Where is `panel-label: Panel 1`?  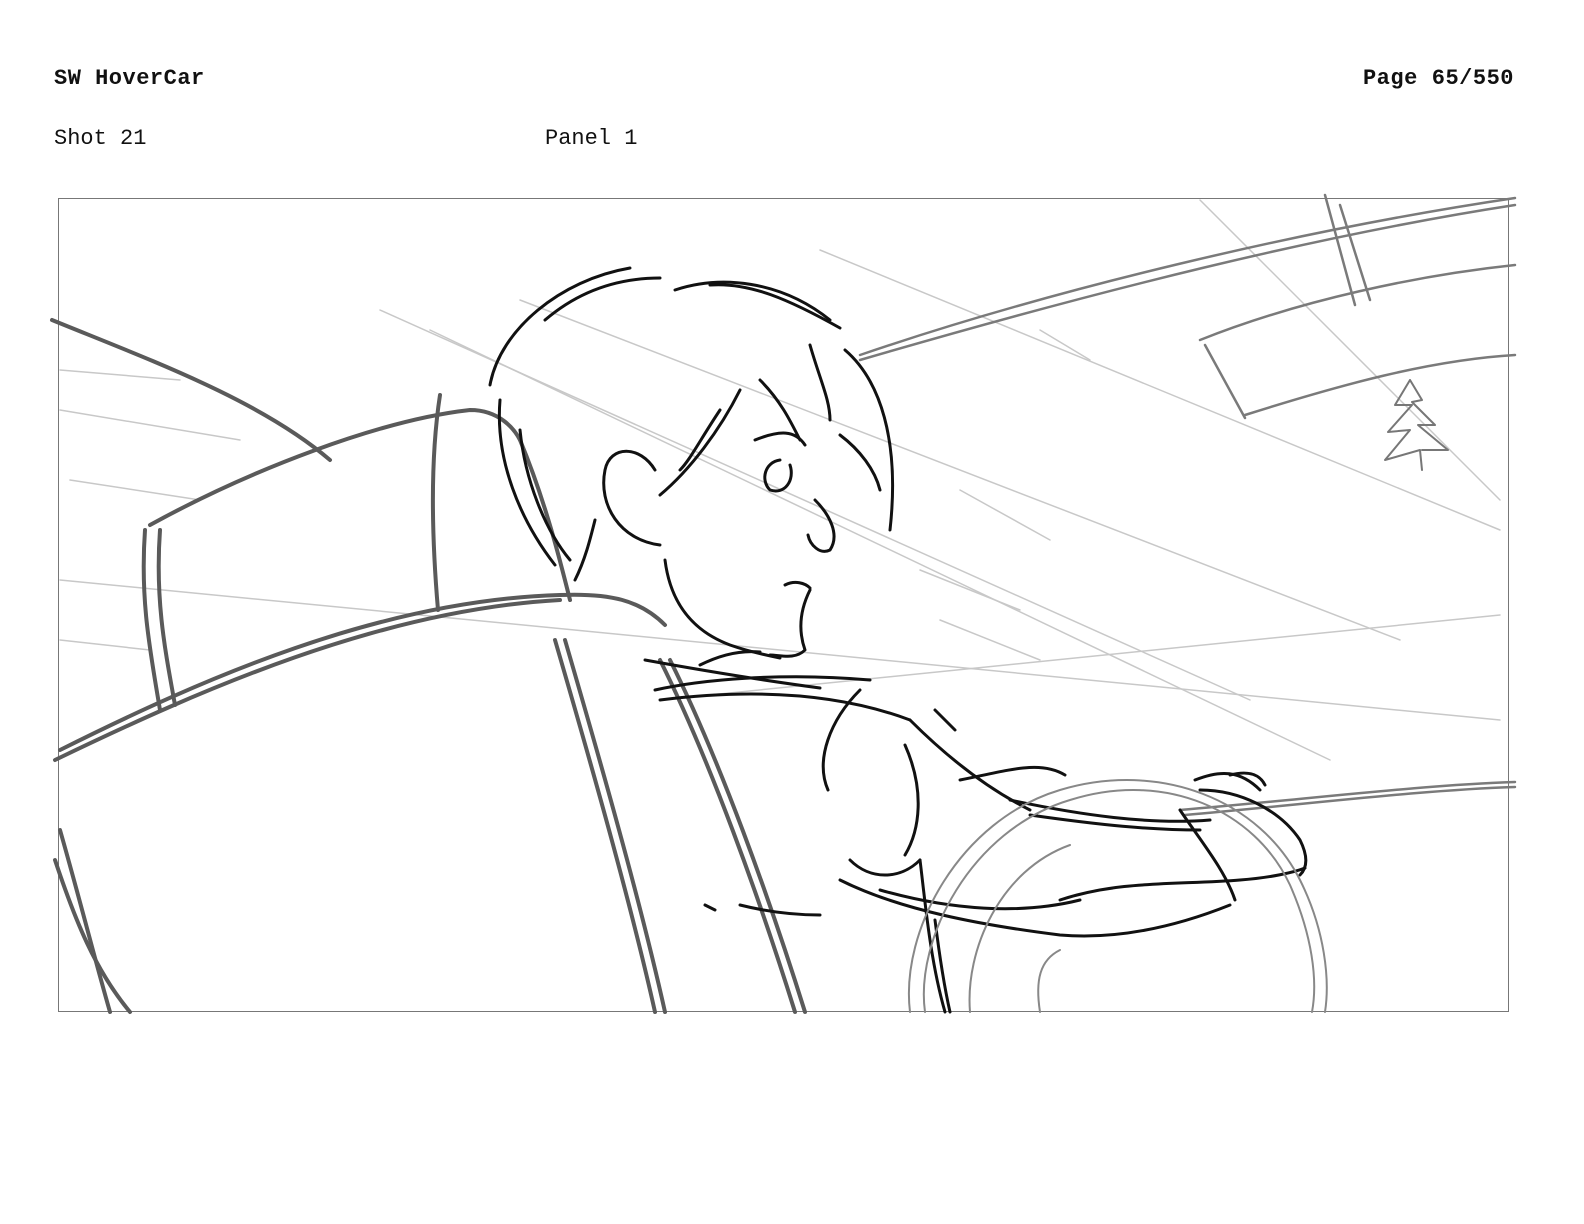
panel-label: Panel 1 is located at coordinates (591, 138).